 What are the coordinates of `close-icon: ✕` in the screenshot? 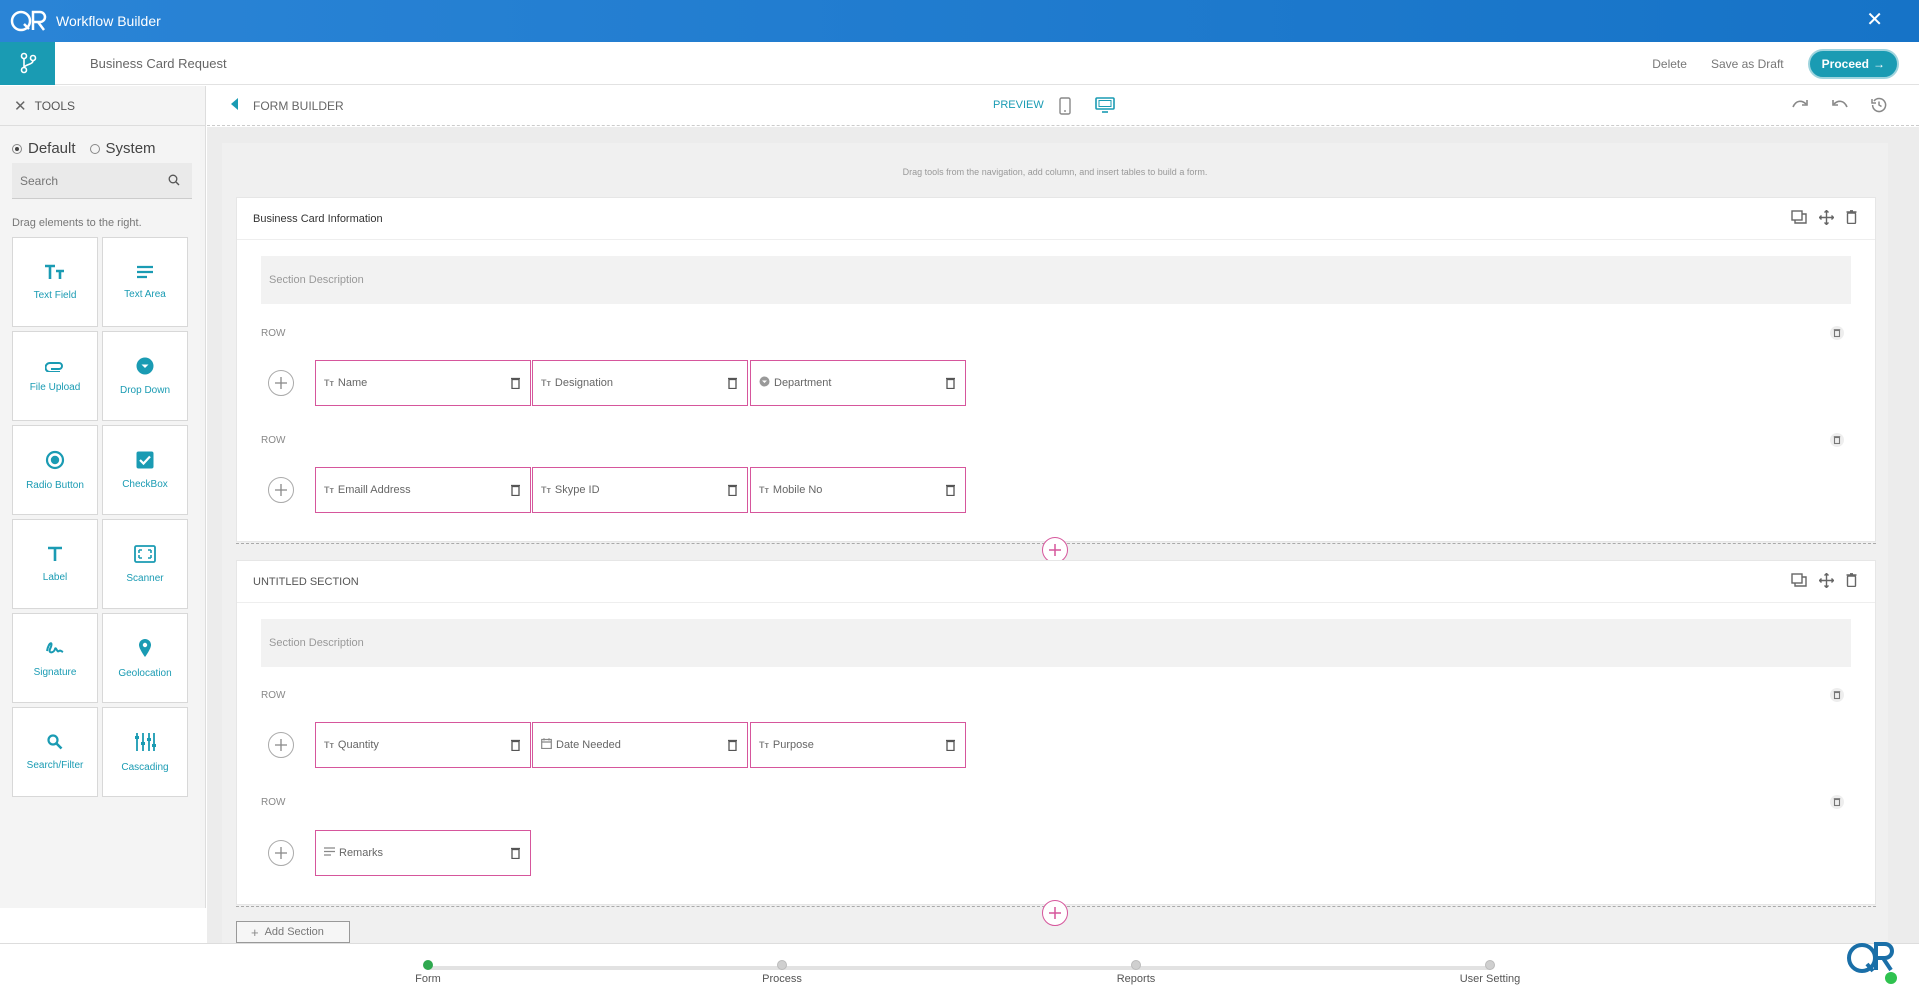 It's located at (1874, 20).